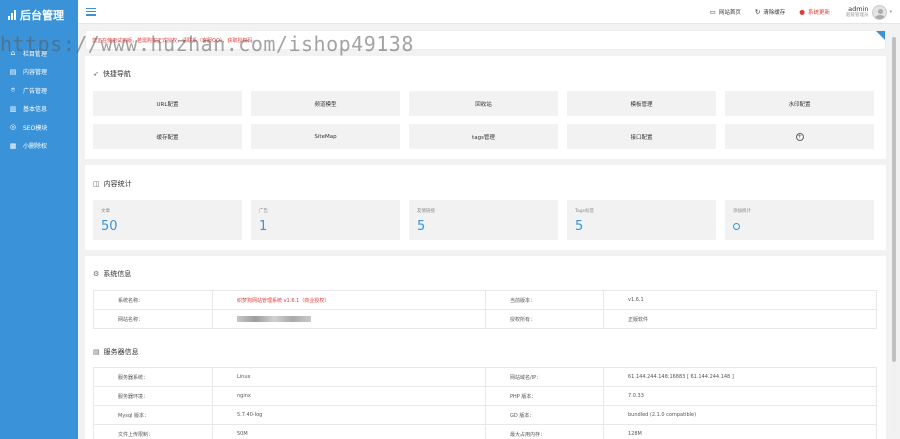 The height and width of the screenshot is (439, 900). I want to click on table-cell: 服务器系统：, so click(153, 377).